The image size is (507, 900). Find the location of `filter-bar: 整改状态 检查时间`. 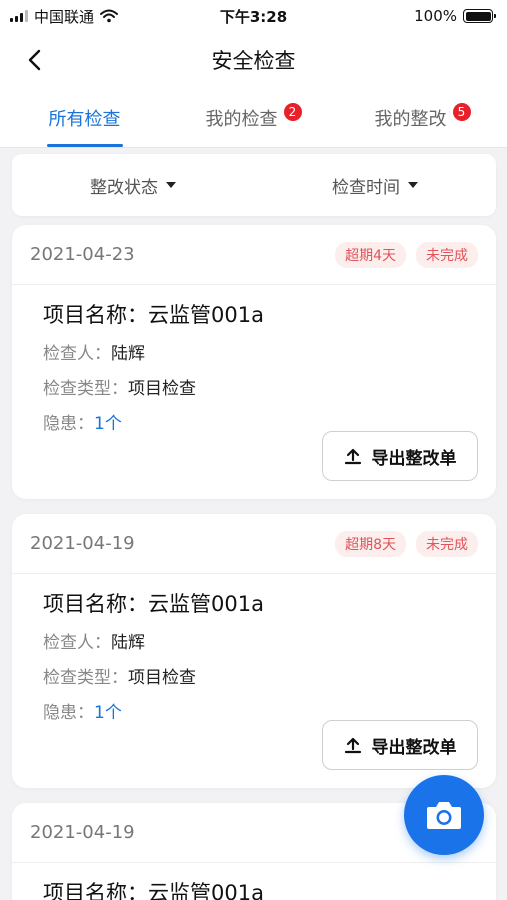

filter-bar: 整改状态 检查时间 is located at coordinates (254, 185).